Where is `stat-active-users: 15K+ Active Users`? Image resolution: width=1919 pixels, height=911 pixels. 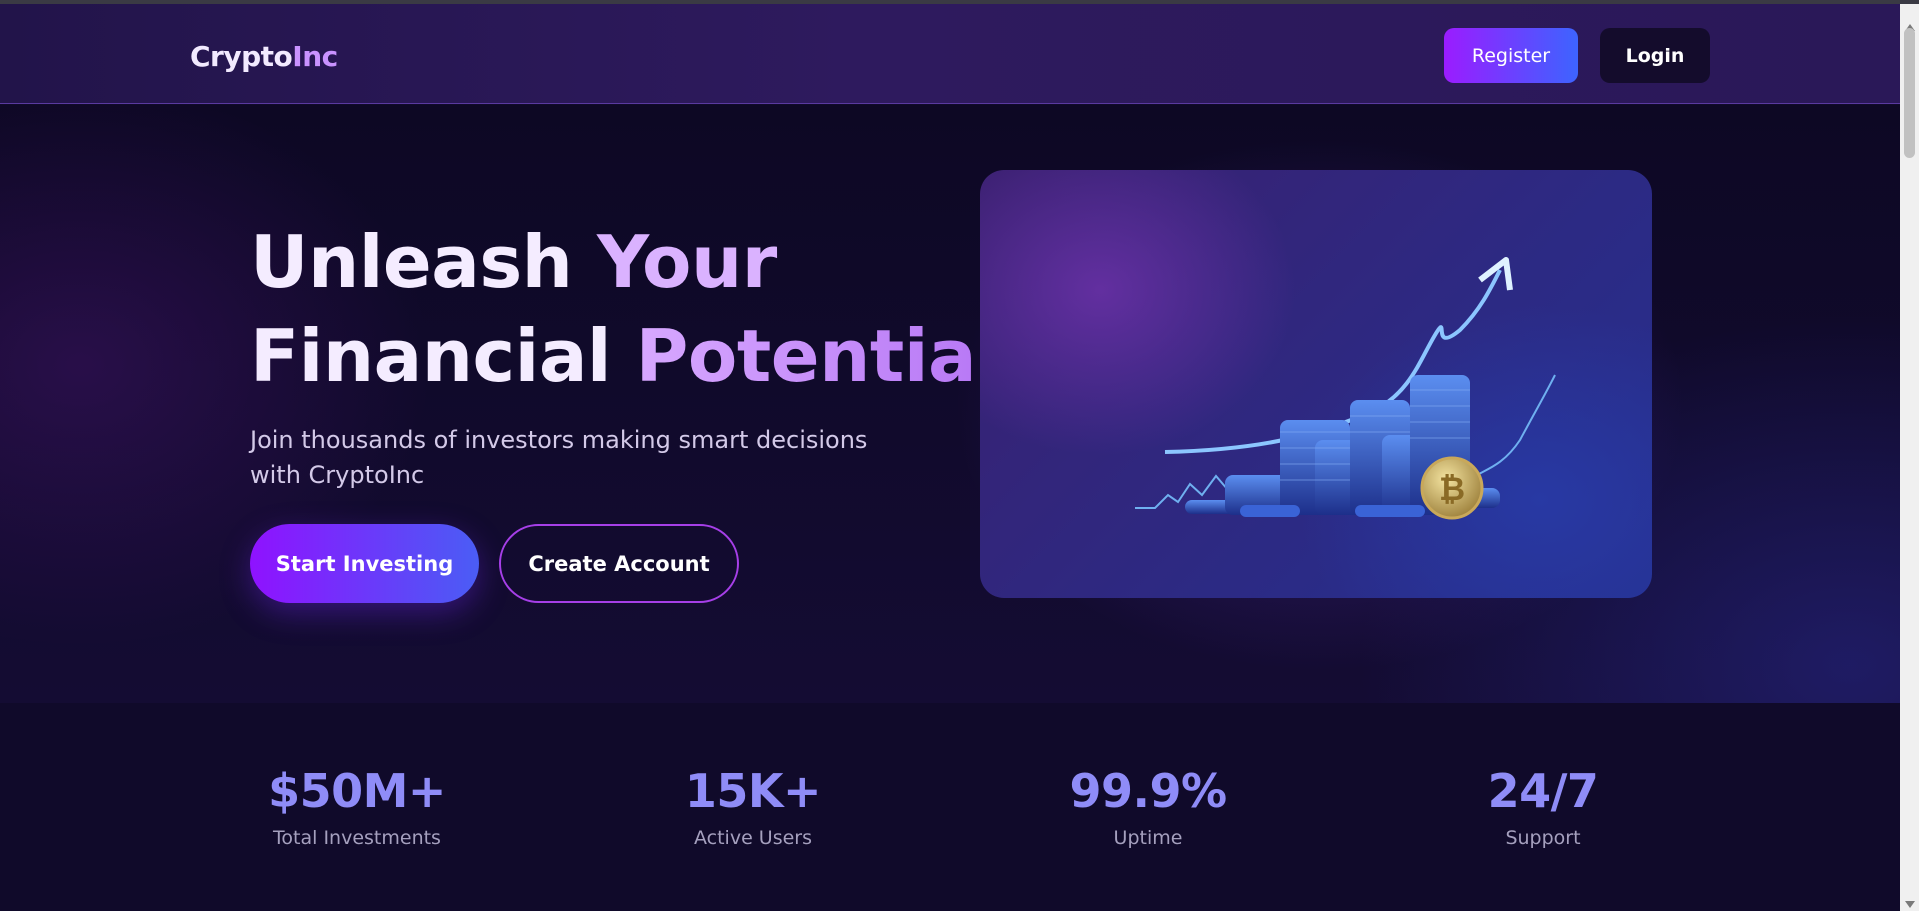 stat-active-users: 15K+ Active Users is located at coordinates (753, 806).